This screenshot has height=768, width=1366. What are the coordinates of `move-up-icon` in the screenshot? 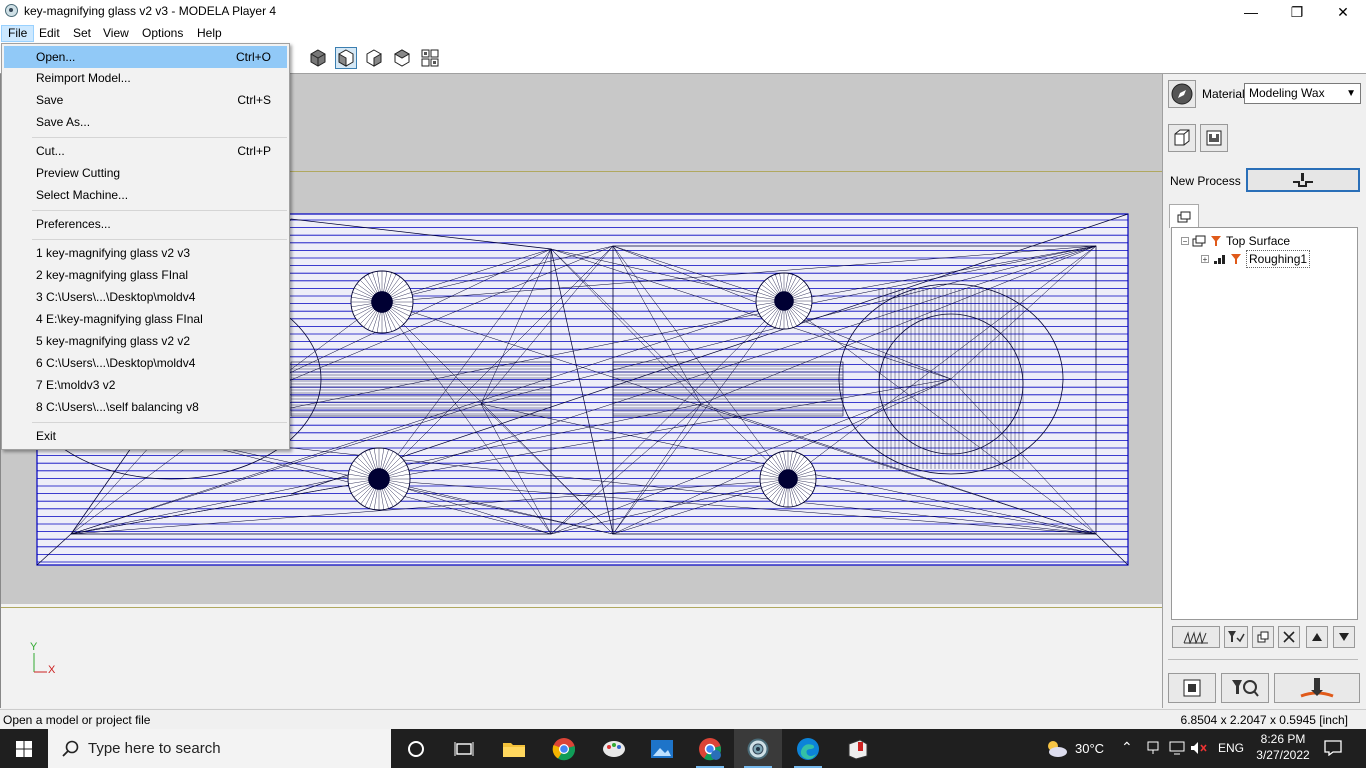 It's located at (1317, 637).